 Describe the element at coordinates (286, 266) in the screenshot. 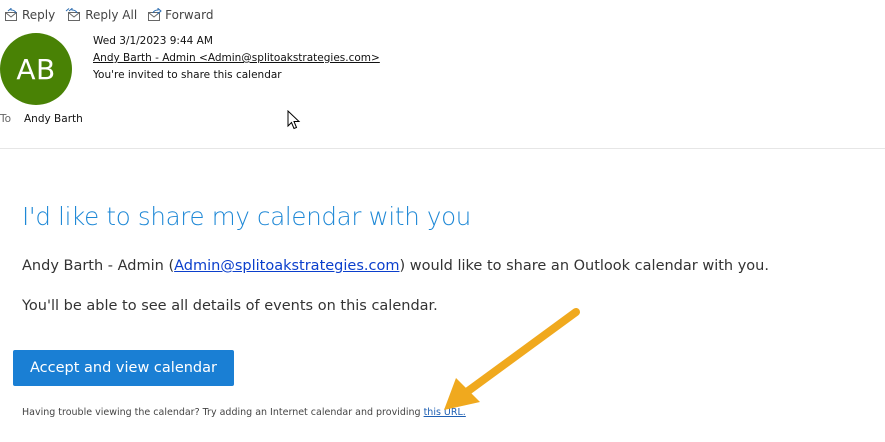

I see `sender-email-link: Admin@splitoakstrategies.com` at that location.